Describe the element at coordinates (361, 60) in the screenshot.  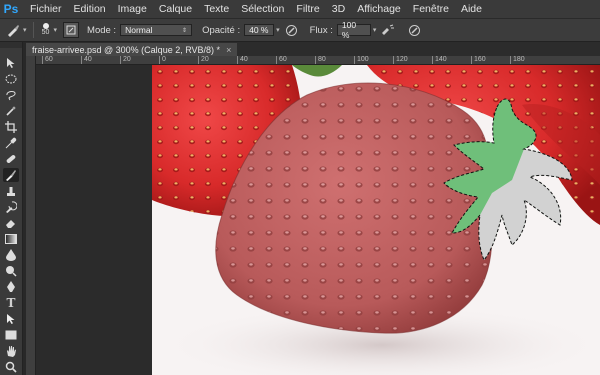
I see `ruler-tick-label: 100` at that location.